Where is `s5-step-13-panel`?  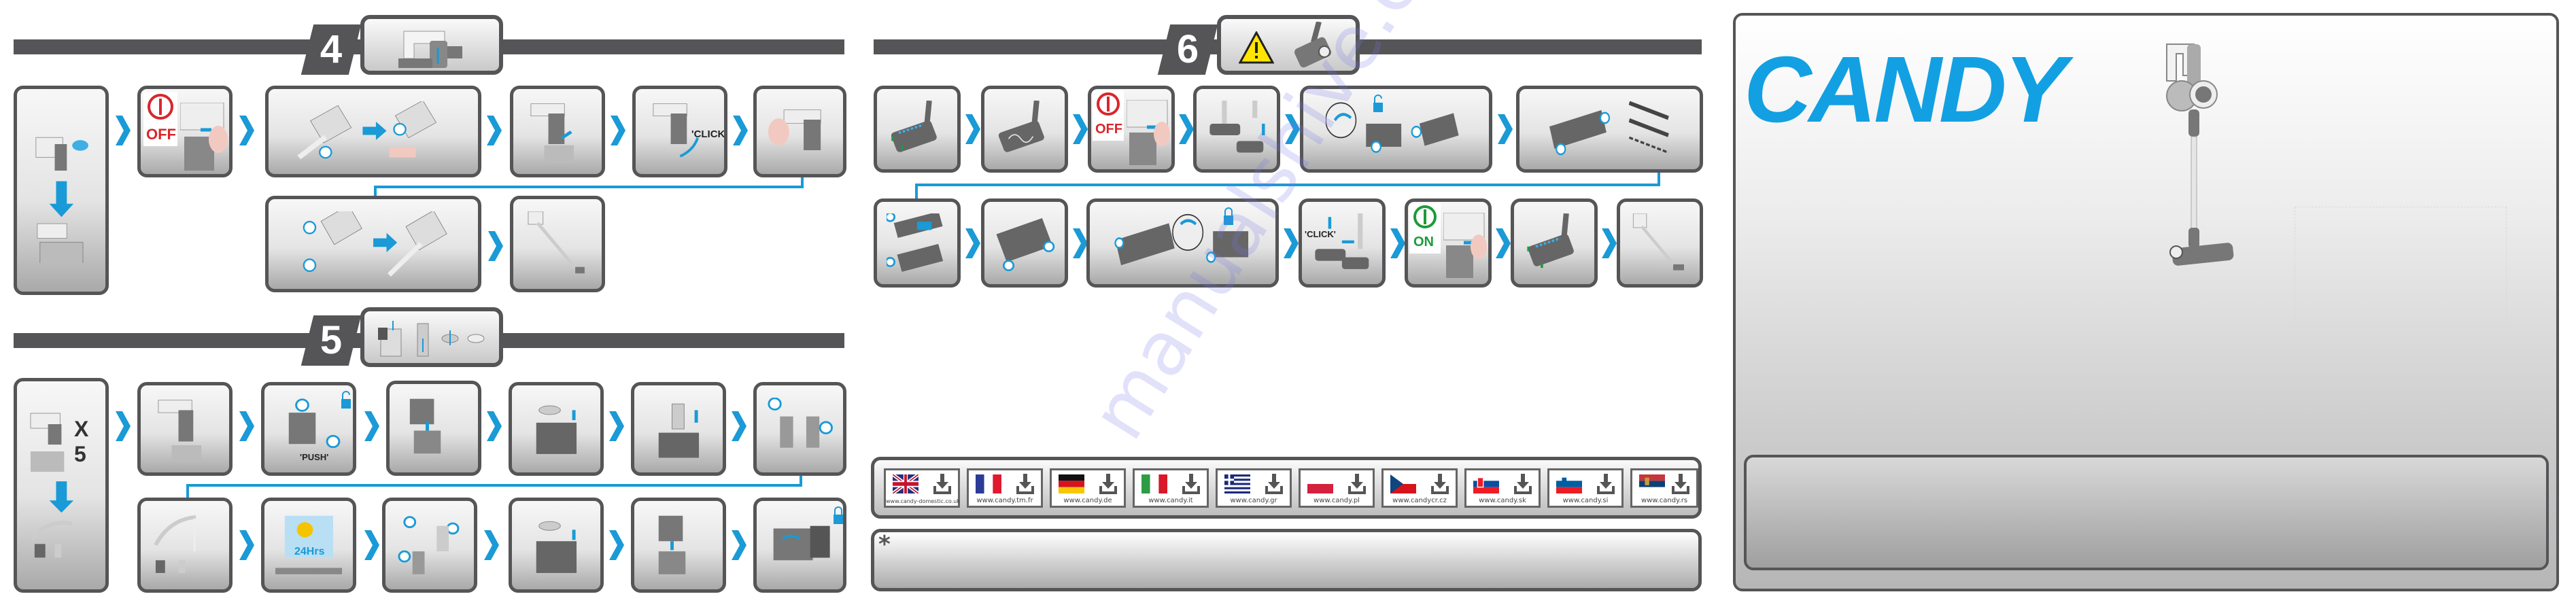
s5-step-13-panel is located at coordinates (799, 545).